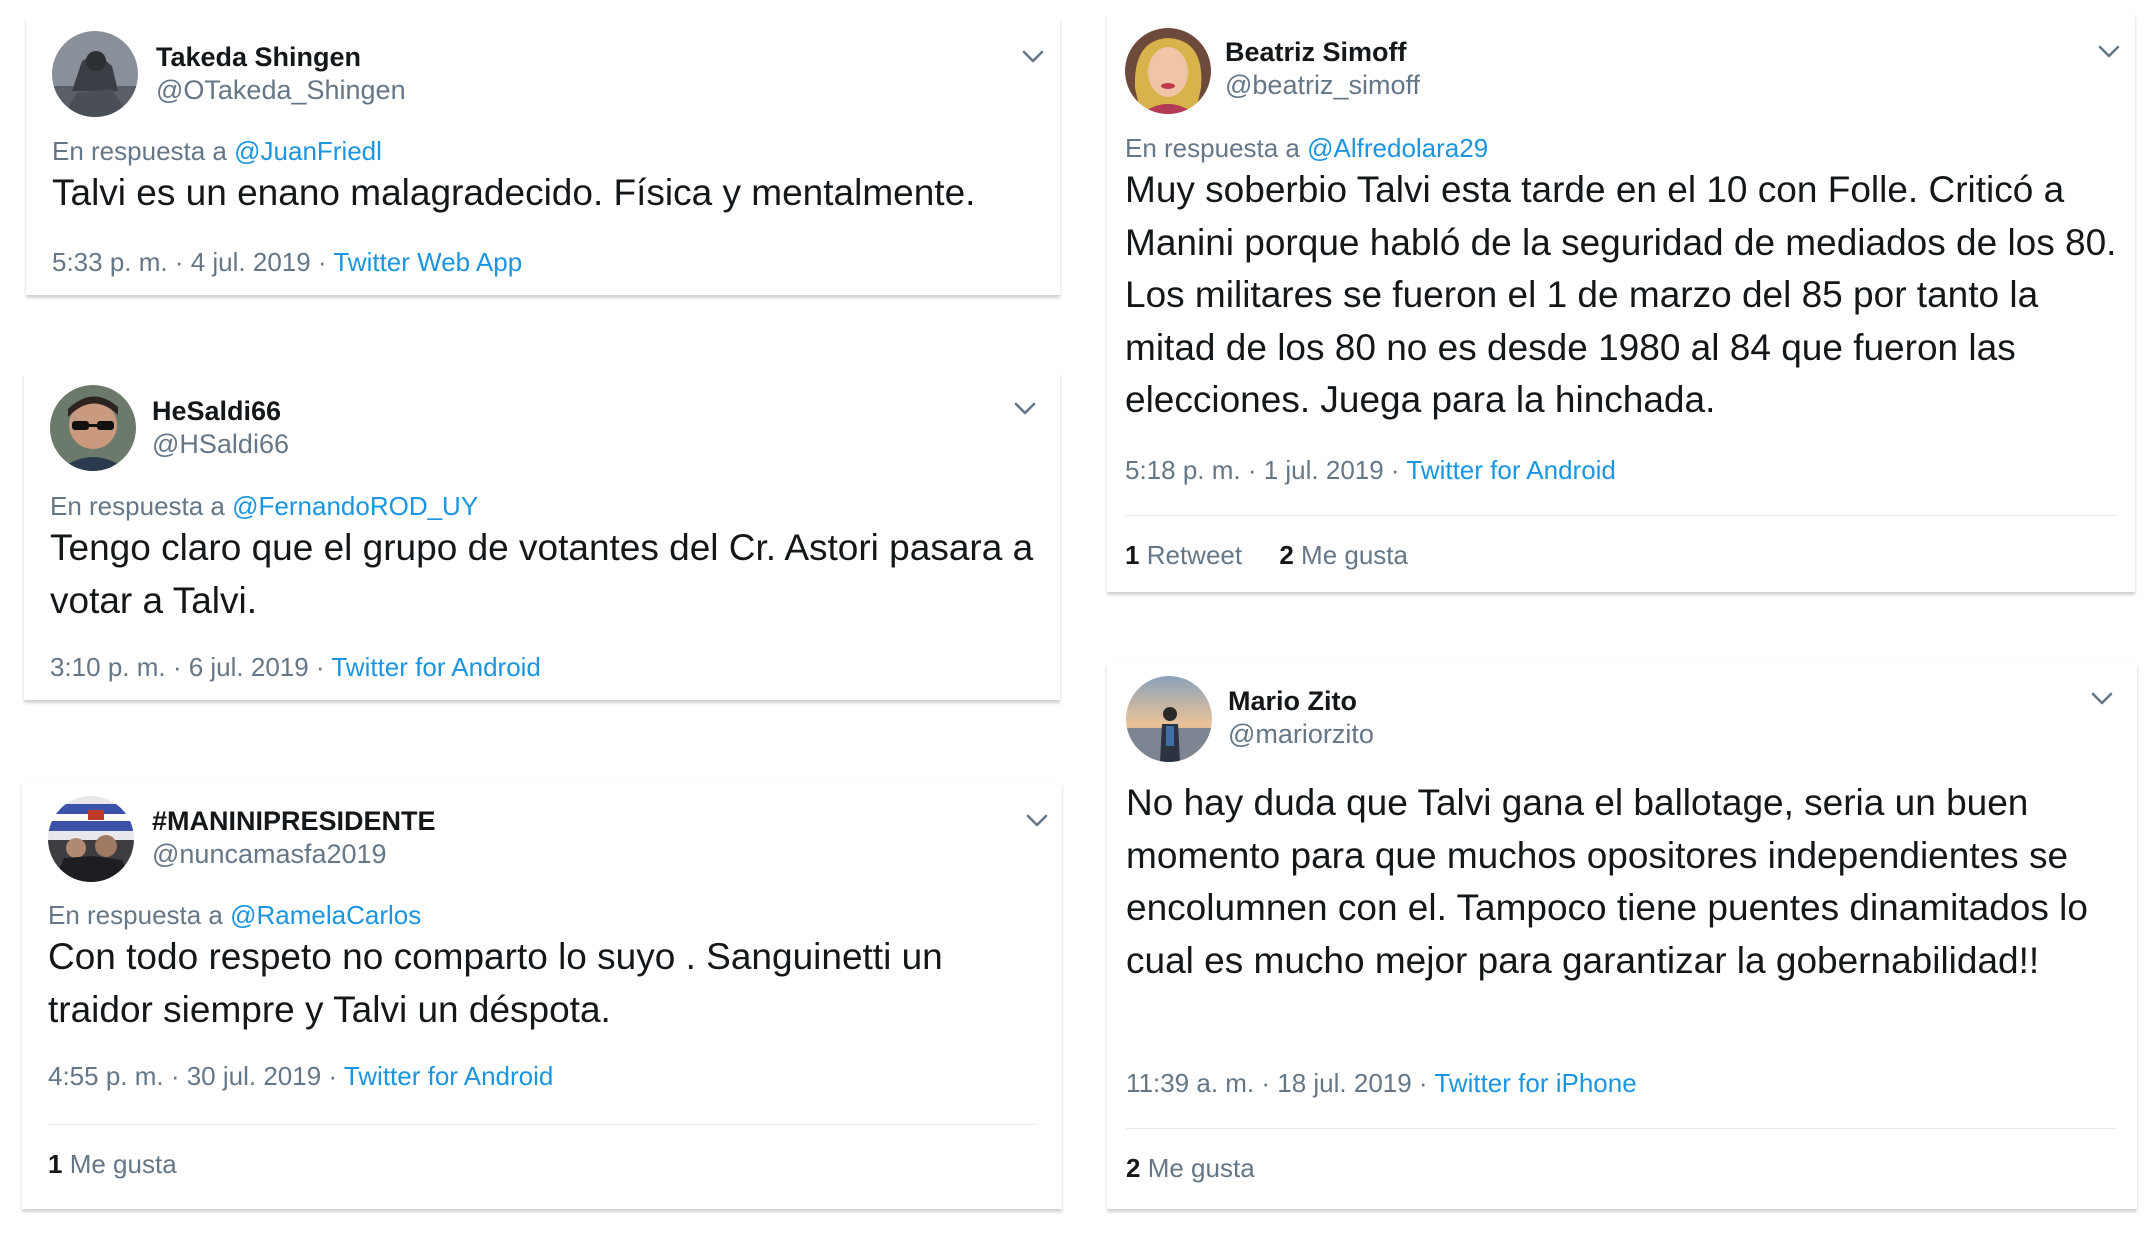 This screenshot has width=2154, height=1237. What do you see at coordinates (189, 262) in the screenshot?
I see `tweet-timestamp: 5:33 p. m. · 4 jul. 2019 ·` at bounding box center [189, 262].